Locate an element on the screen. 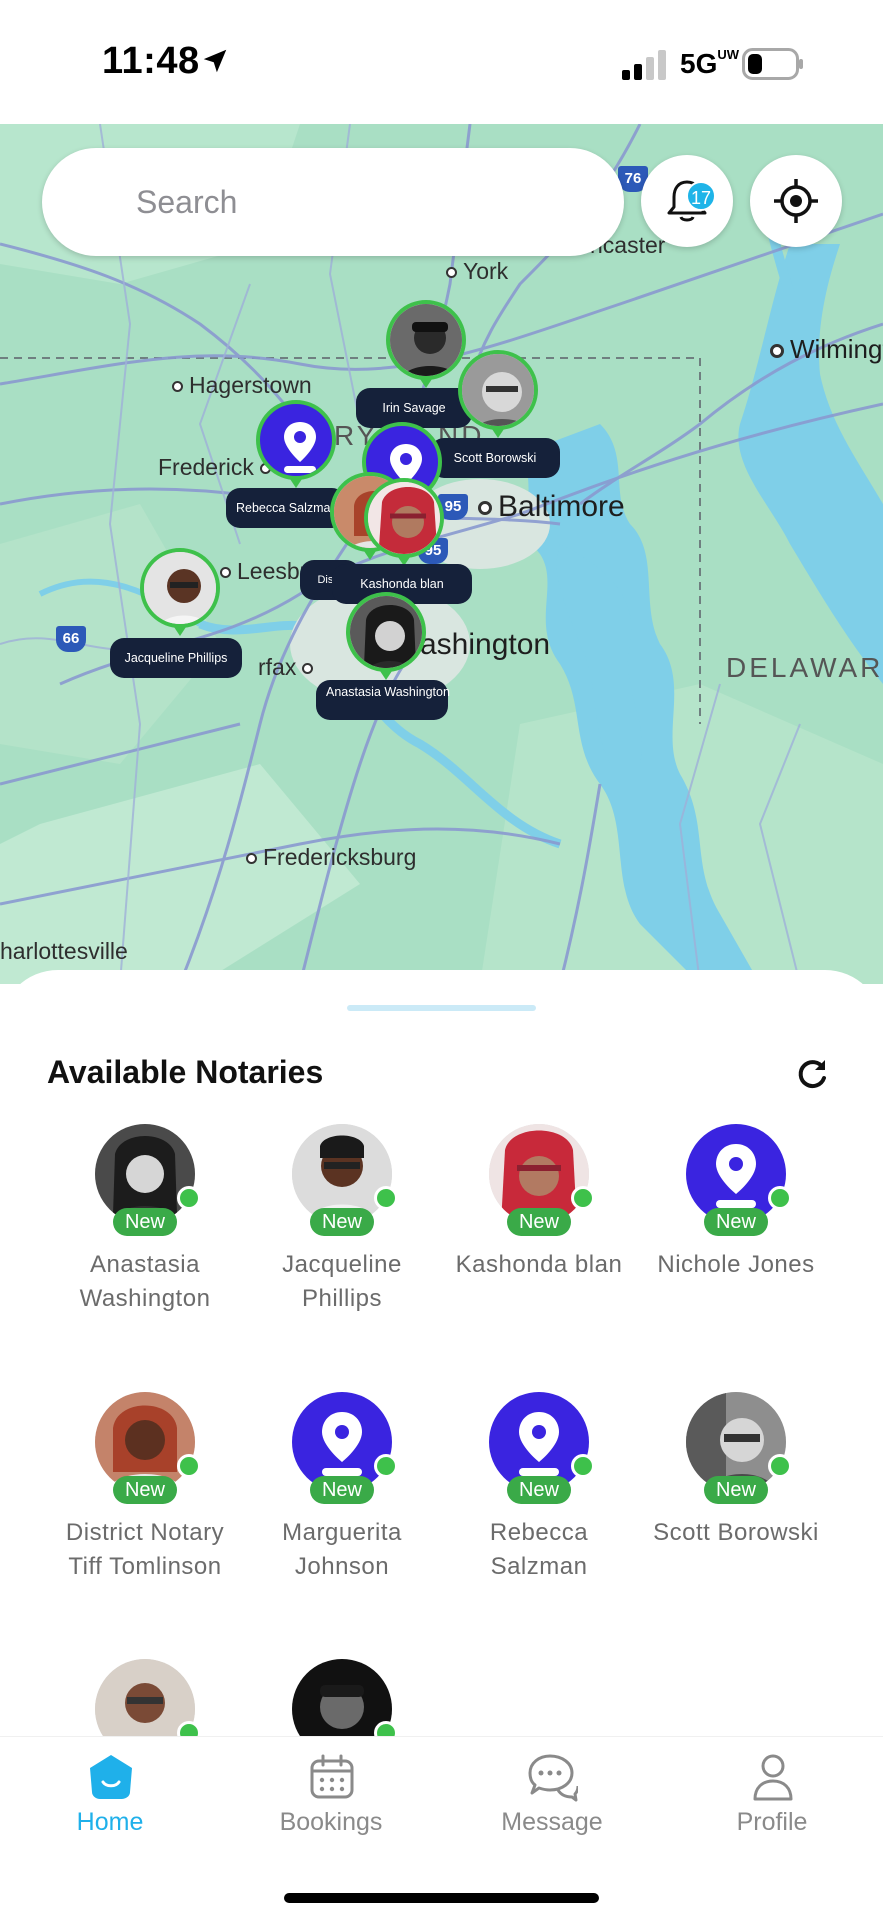  tab-label: Profile is located at coordinates (772, 1822).